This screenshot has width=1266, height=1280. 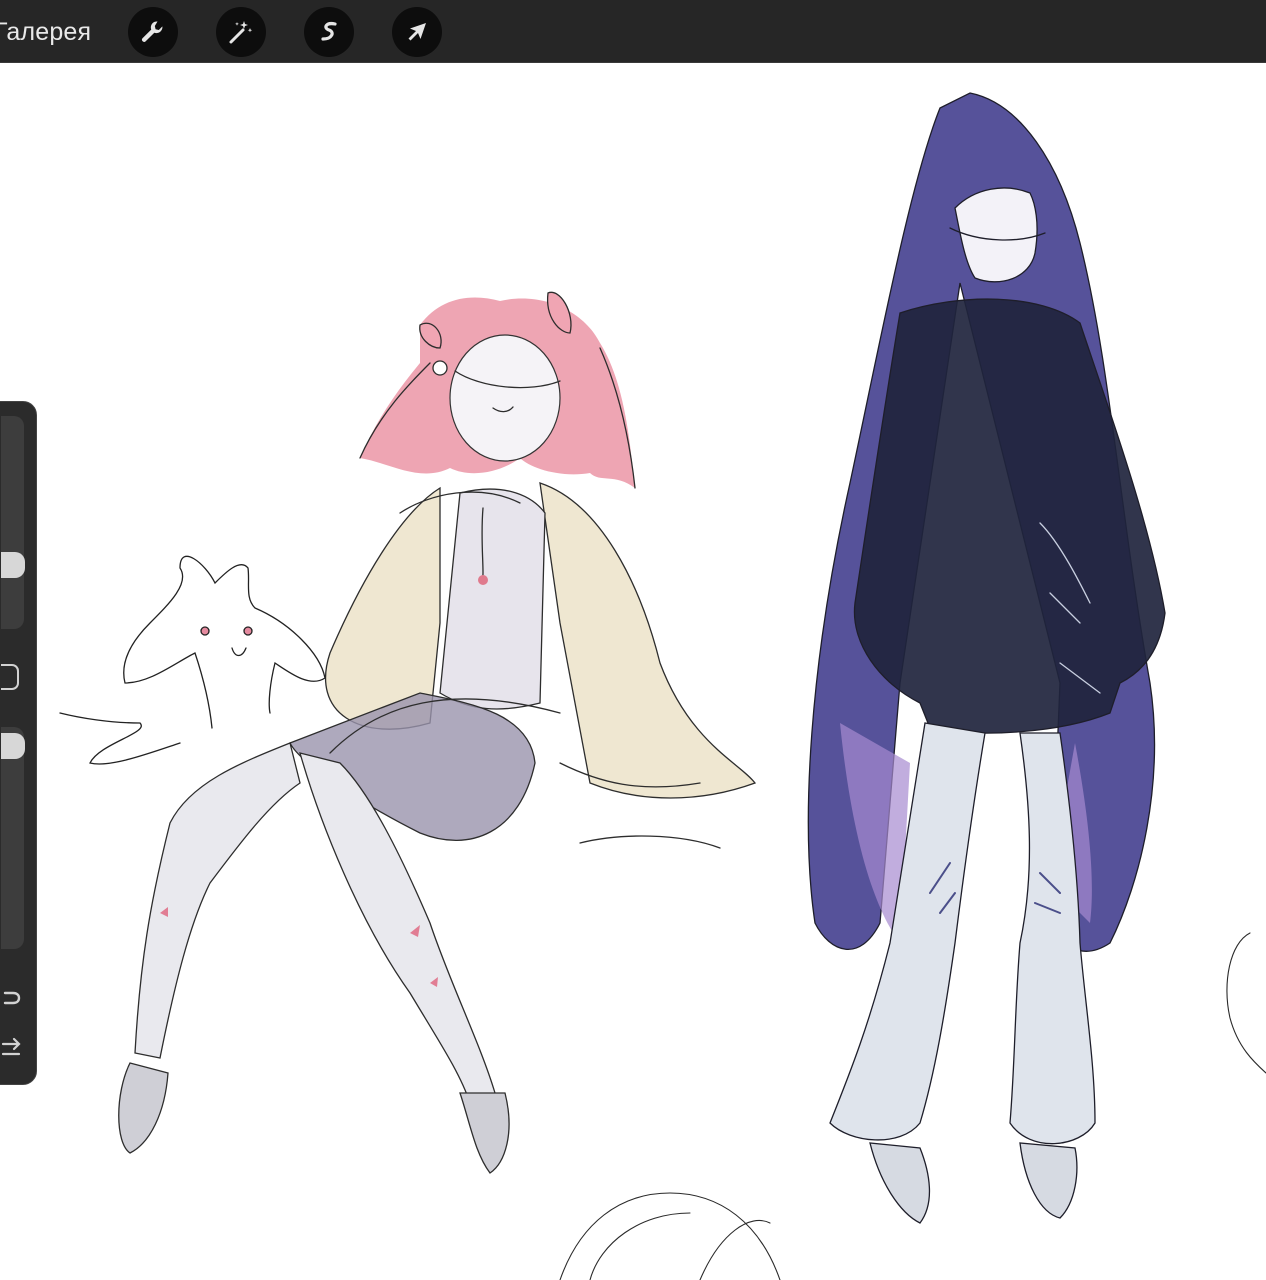 What do you see at coordinates (13, 746) in the screenshot?
I see `opacity-thumb` at bounding box center [13, 746].